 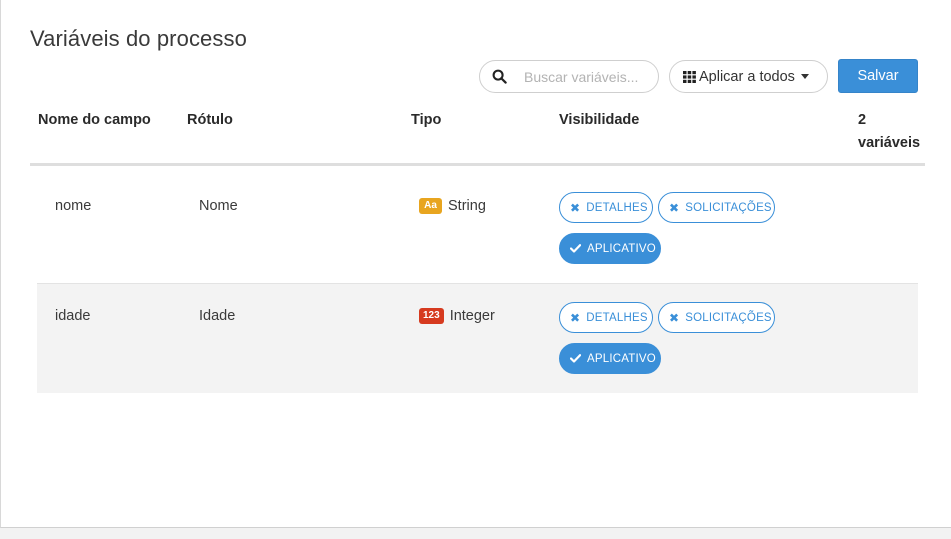 I want to click on apply-to-all-dropdown: Aplicar a todos, so click(x=748, y=76).